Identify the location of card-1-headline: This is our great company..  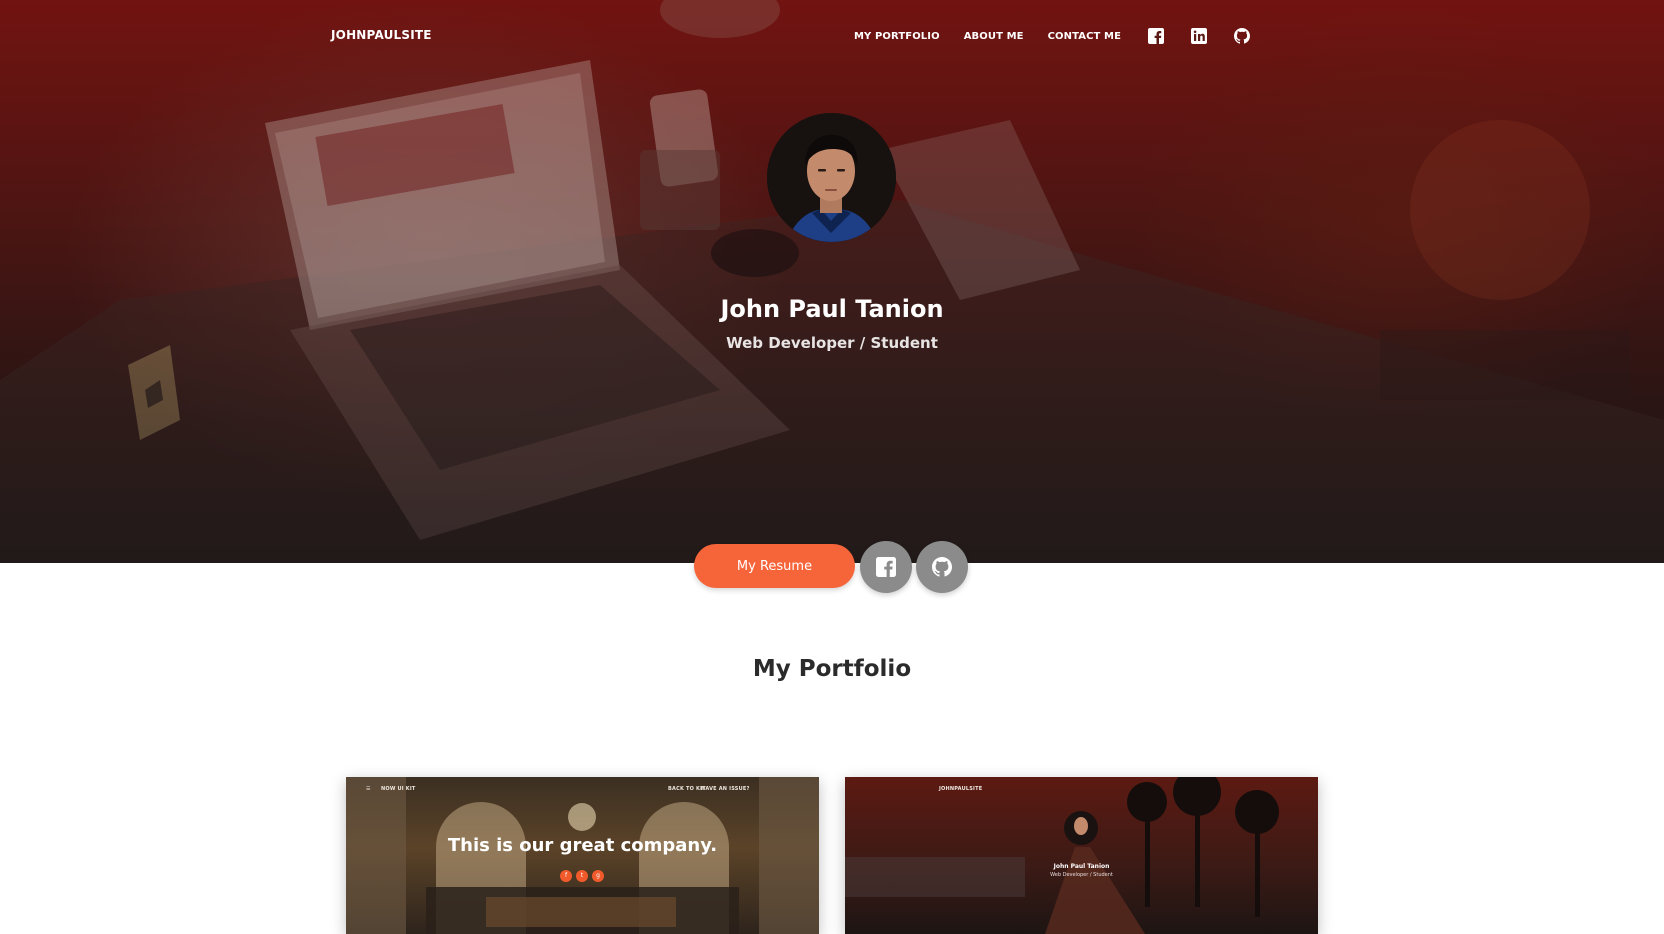
(582, 845).